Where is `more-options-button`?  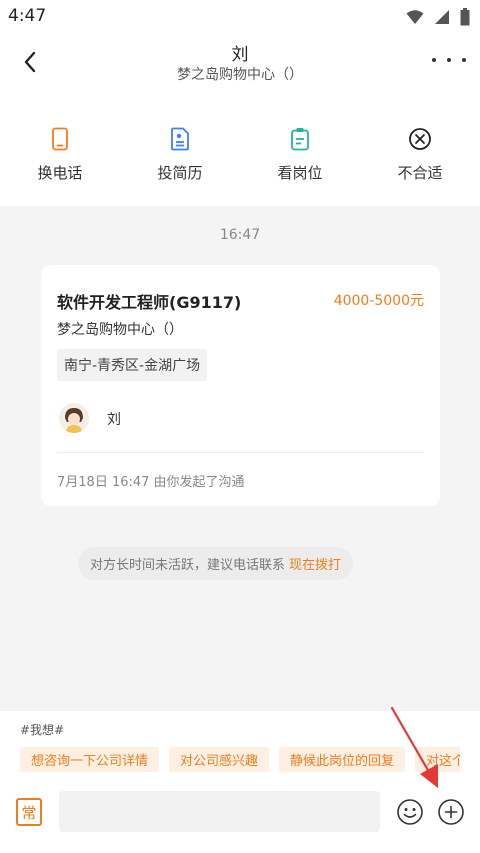
more-options-button is located at coordinates (449, 60).